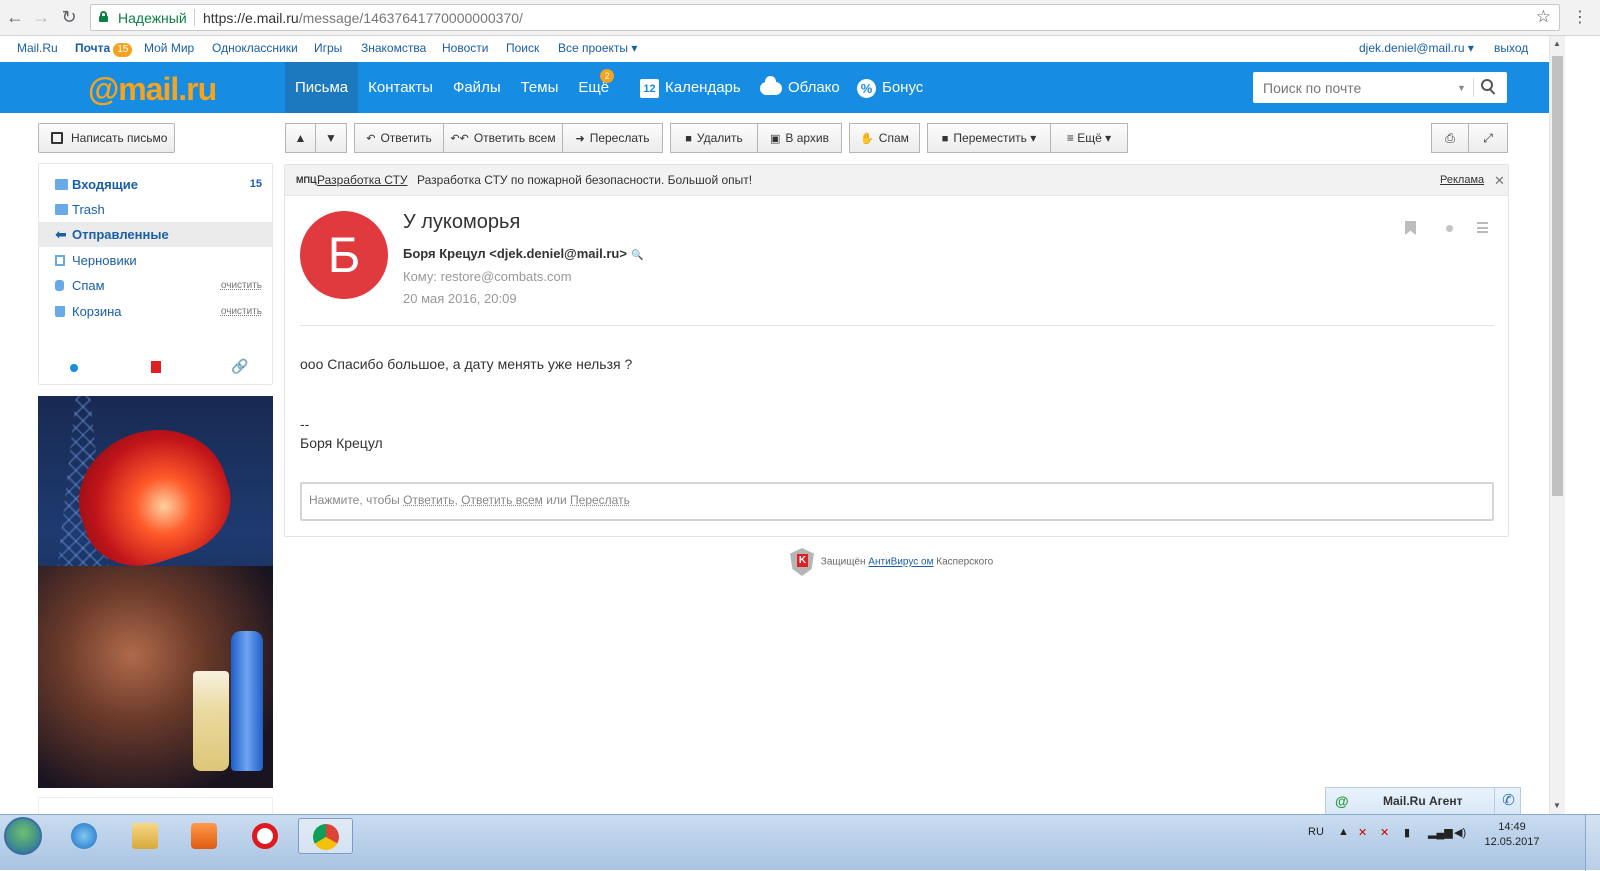 The width and height of the screenshot is (1600, 871). I want to click on opera-icon, so click(265, 836).